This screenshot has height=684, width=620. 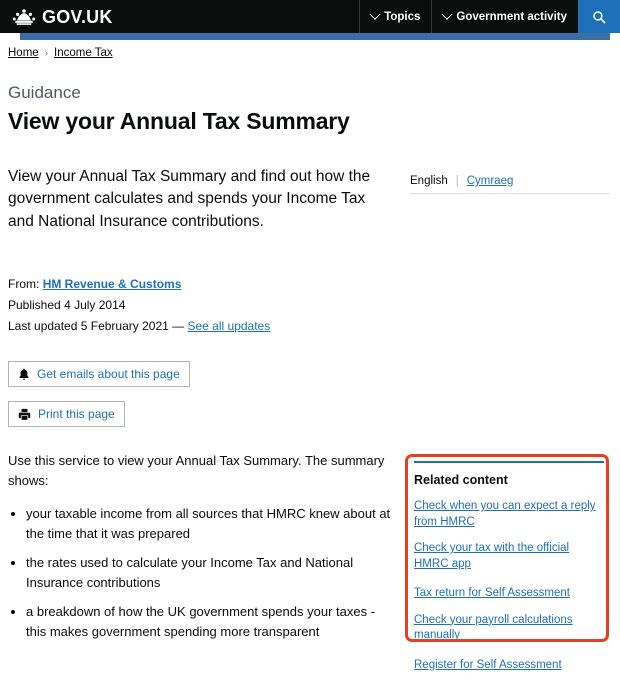 What do you see at coordinates (24, 374) in the screenshot?
I see `bell-icon` at bounding box center [24, 374].